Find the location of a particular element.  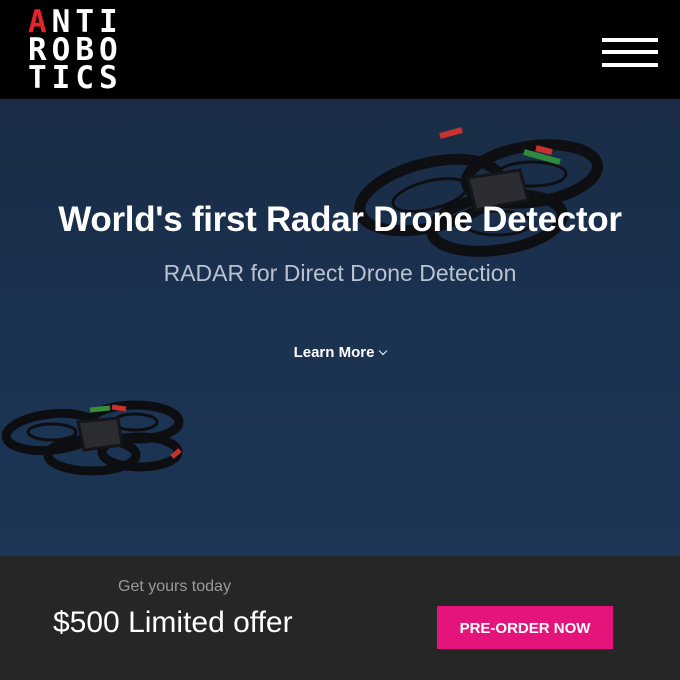

learn-more-link: Learn More is located at coordinates (340, 352).